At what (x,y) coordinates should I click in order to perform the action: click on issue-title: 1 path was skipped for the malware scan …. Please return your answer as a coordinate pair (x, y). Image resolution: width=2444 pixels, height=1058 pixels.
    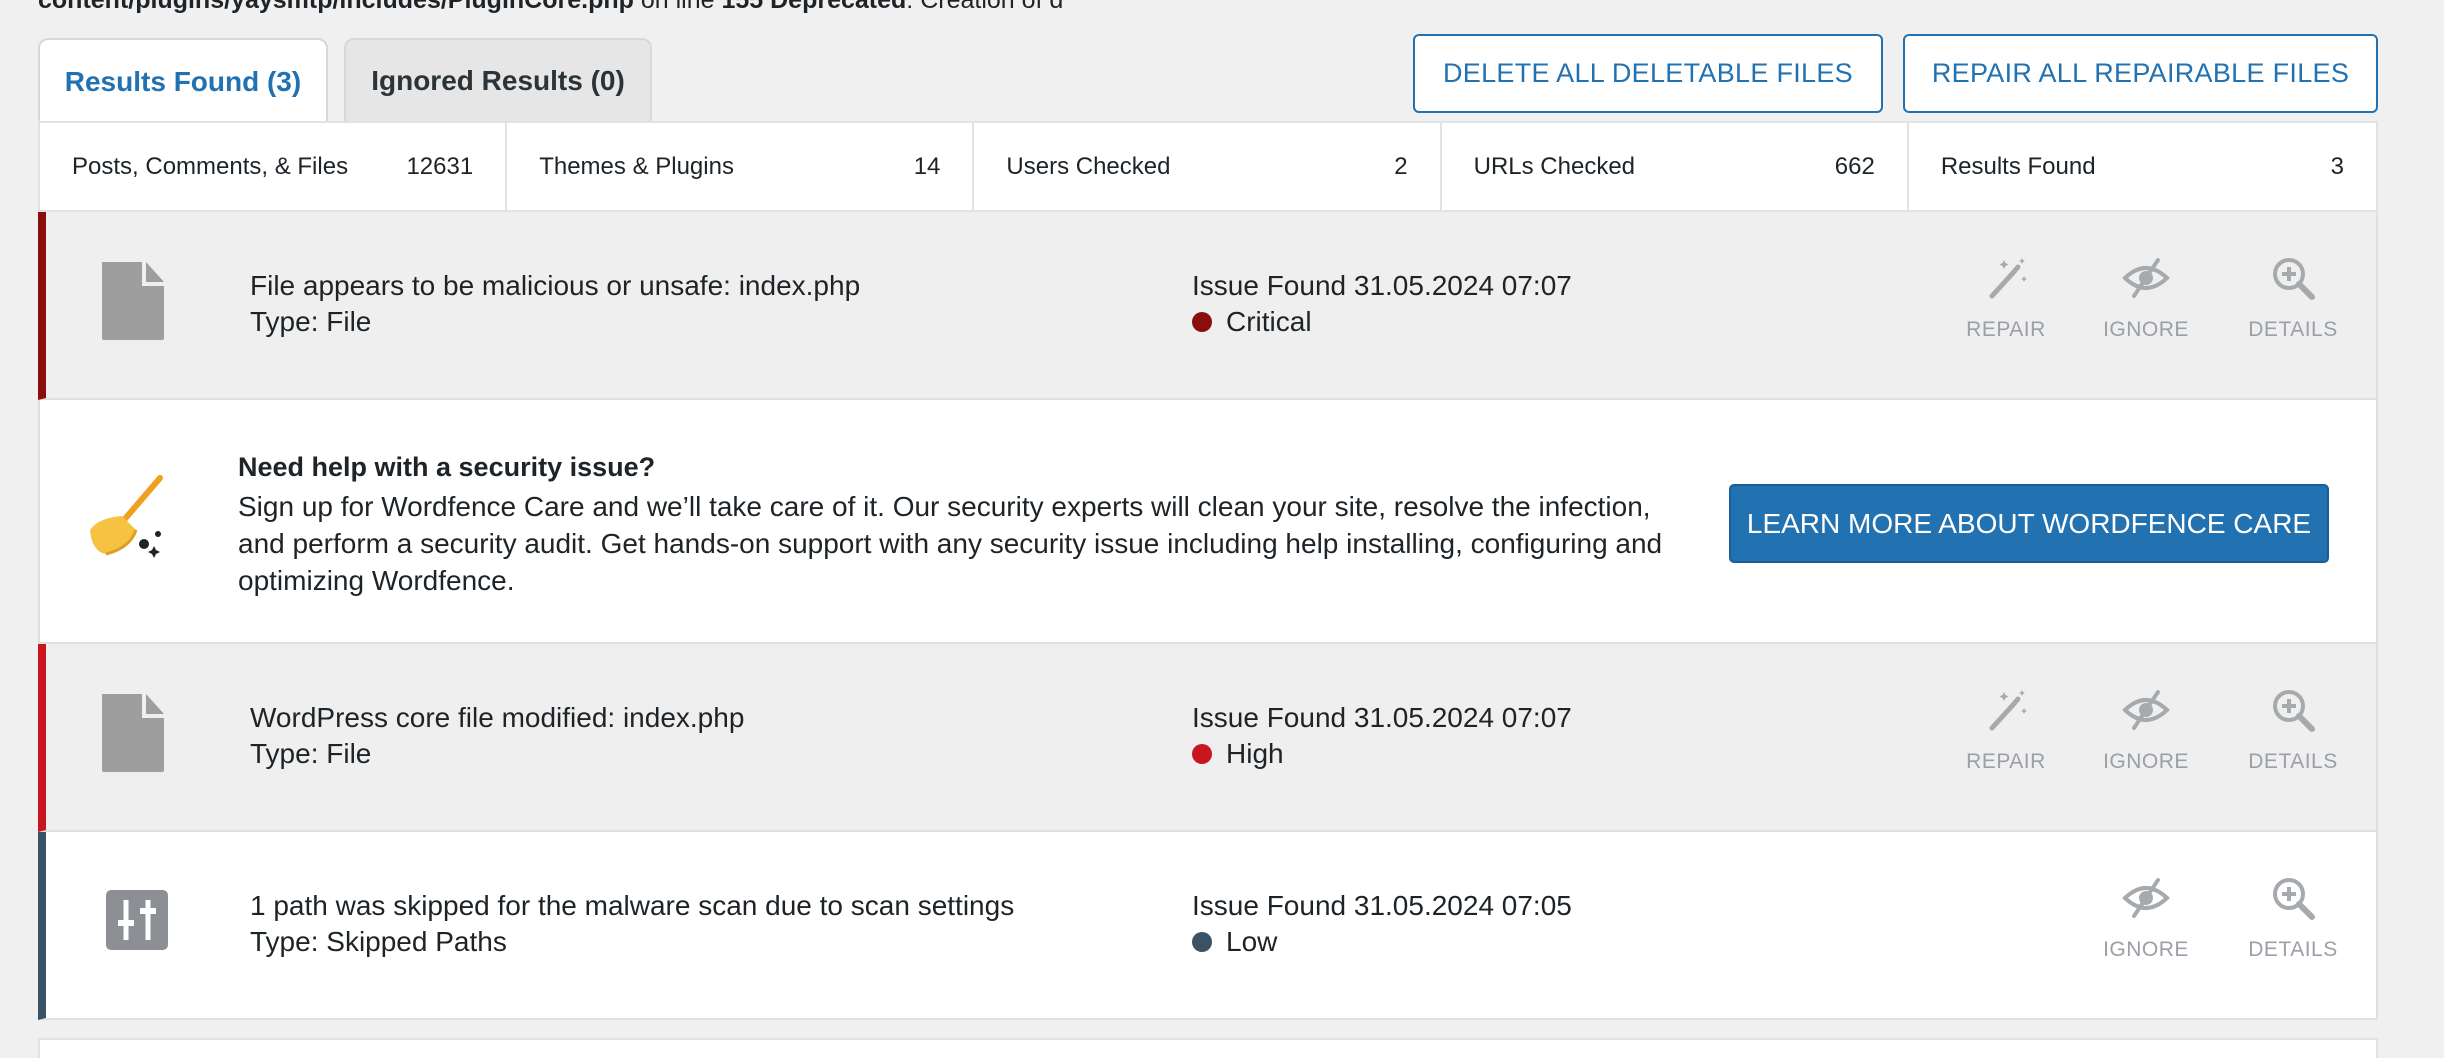
    Looking at the image, I should click on (632, 905).